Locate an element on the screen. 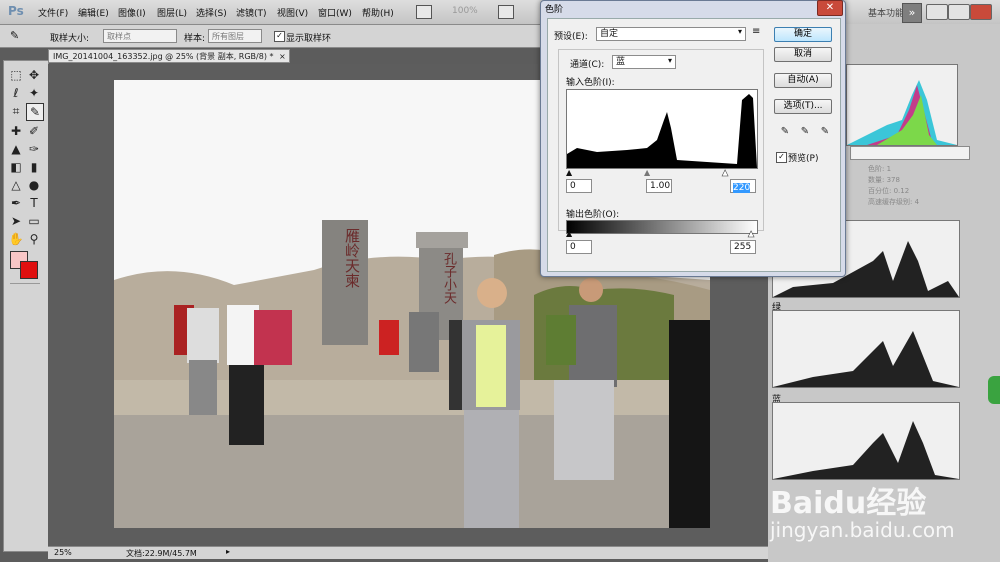 This screenshot has height=562, width=1000. menu-filter: 滤镜(T) is located at coordinates (251, 12).